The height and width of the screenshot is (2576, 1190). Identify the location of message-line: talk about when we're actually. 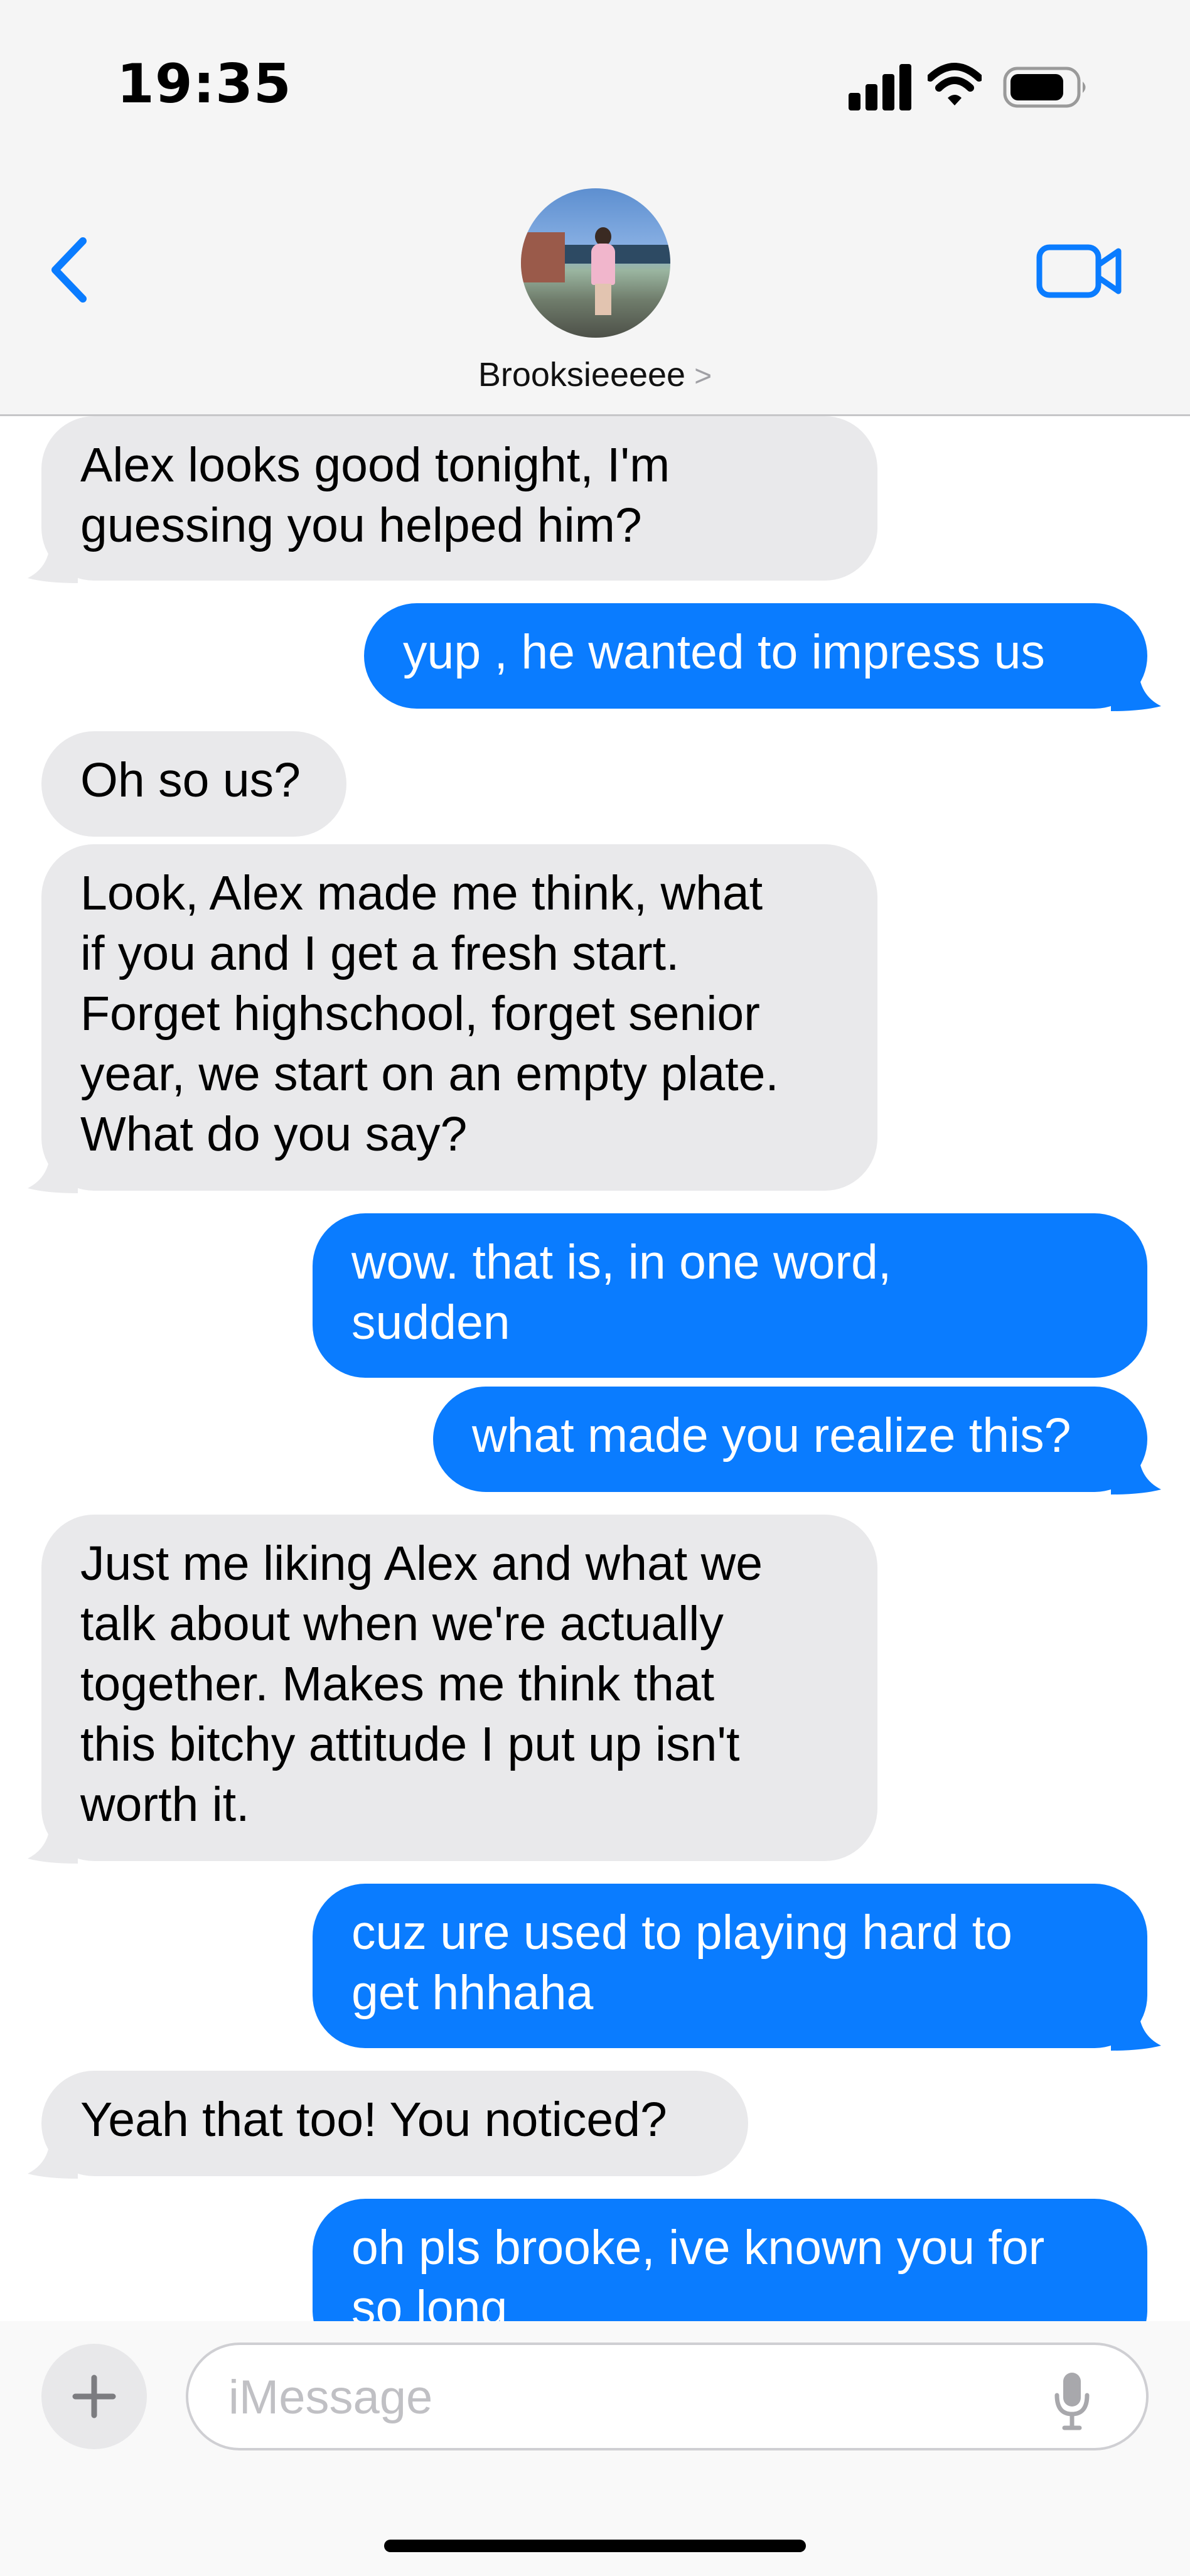
(402, 1624).